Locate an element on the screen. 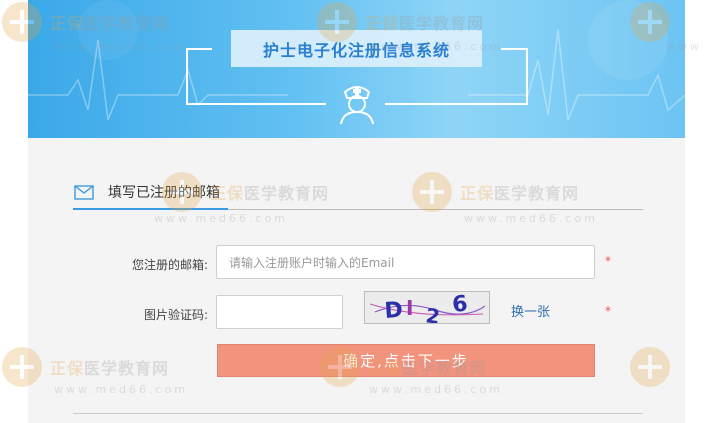 This screenshot has height=423, width=714. captcha-graphic: D I 2 6 is located at coordinates (427, 310).